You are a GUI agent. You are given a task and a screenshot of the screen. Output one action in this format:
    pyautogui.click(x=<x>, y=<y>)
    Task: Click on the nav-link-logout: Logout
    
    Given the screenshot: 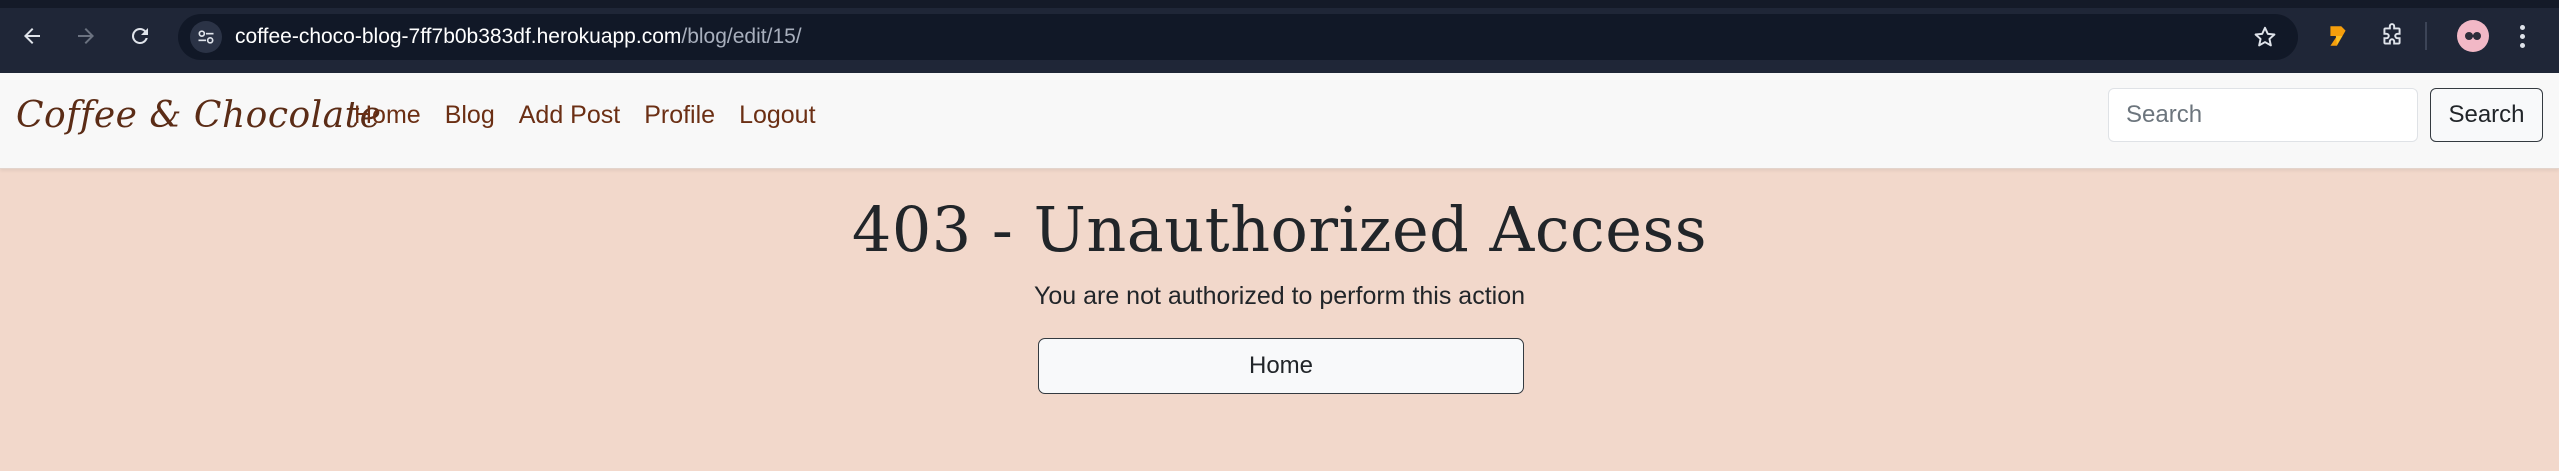 What is the action you would take?
    pyautogui.click(x=777, y=115)
    